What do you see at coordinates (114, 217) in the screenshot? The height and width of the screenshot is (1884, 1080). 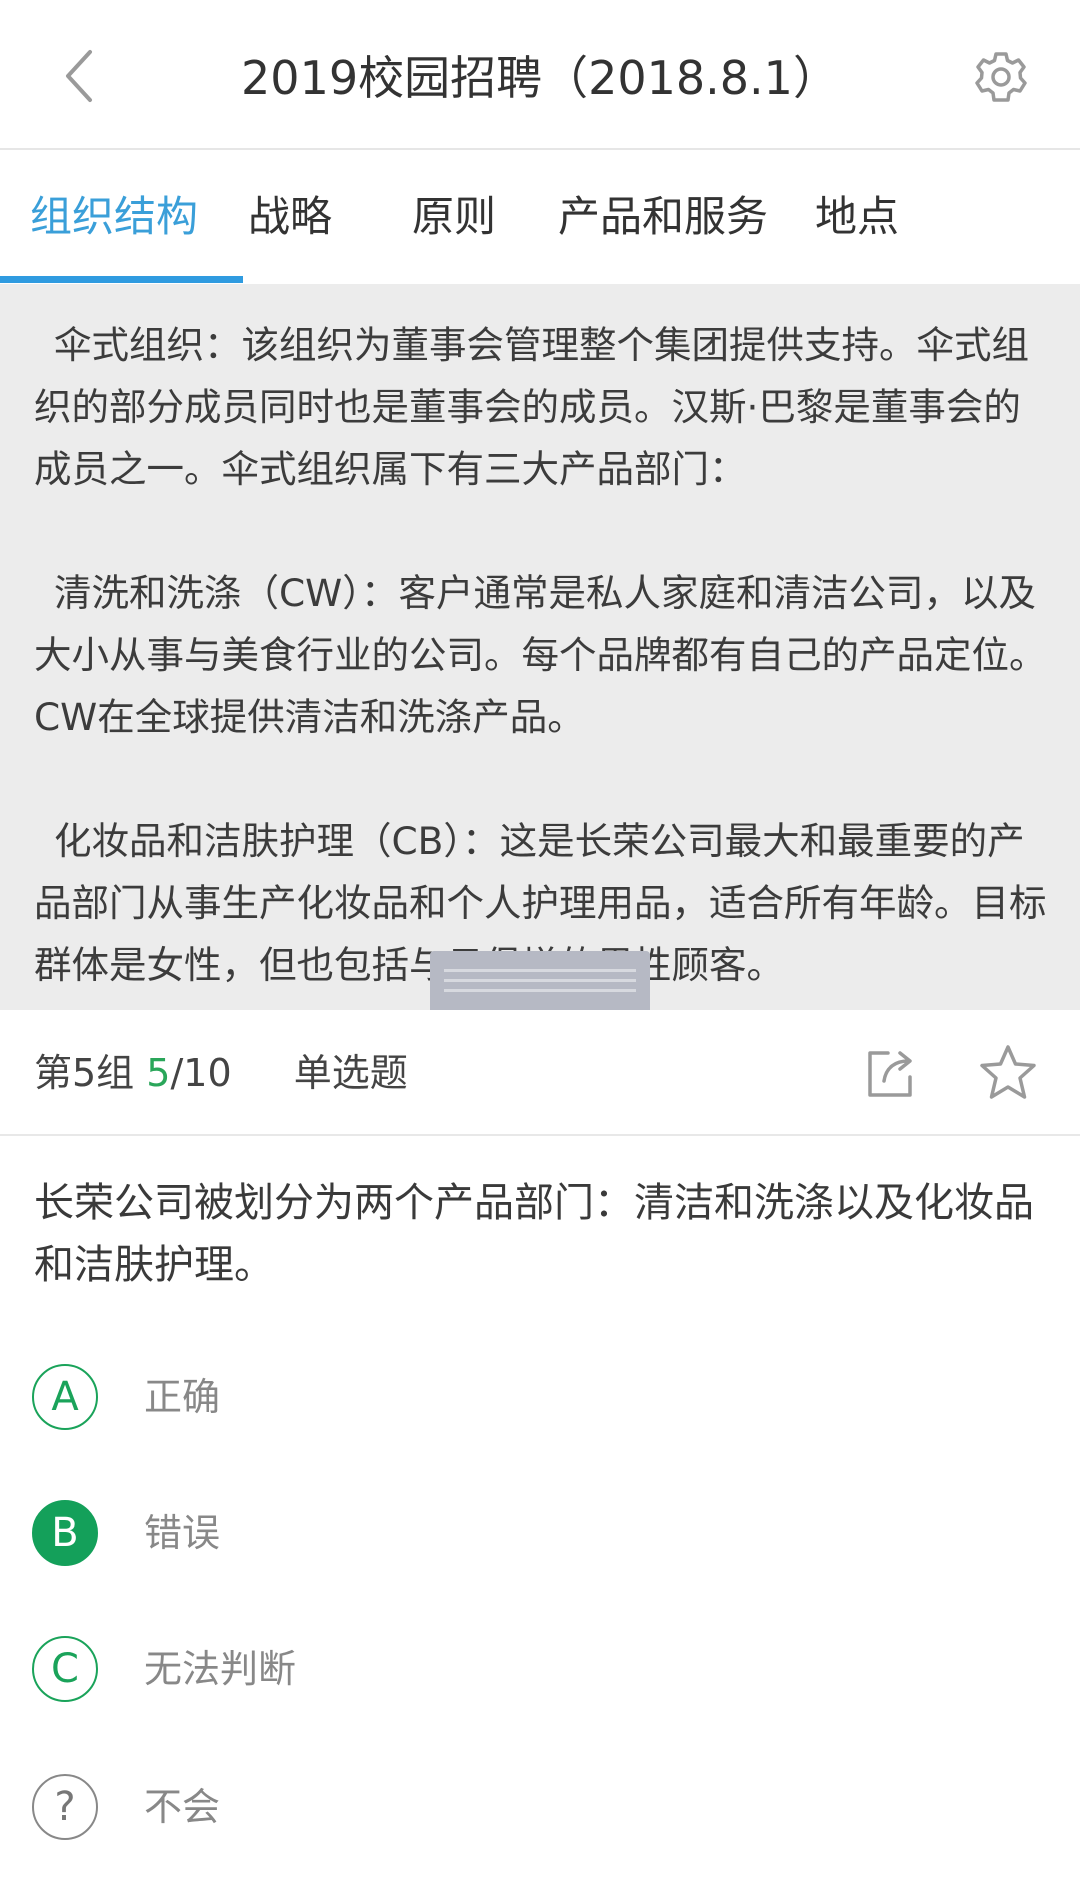 I see `tab-org-structure: 组织结构` at bounding box center [114, 217].